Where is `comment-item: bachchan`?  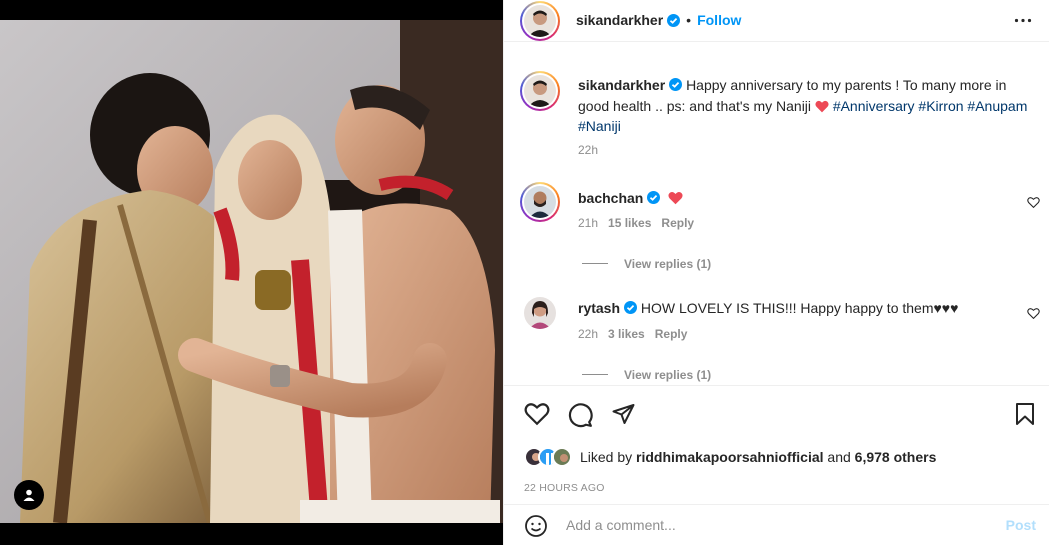
comment-item: bachchan is located at coordinates (630, 198).